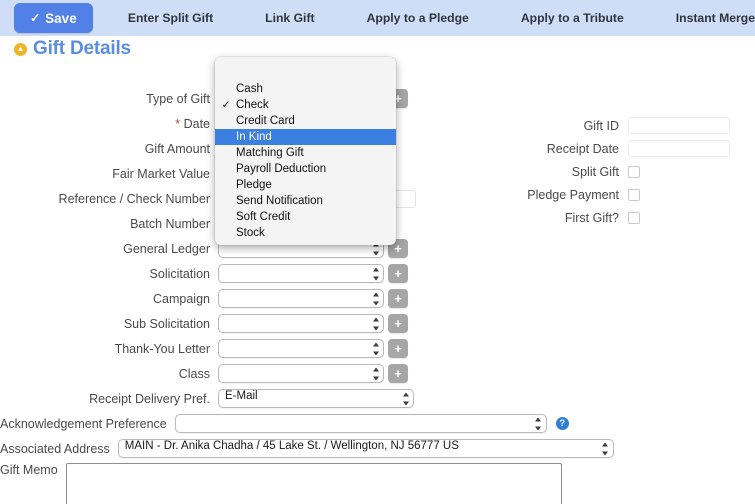 The width and height of the screenshot is (755, 504). I want to click on label-general-ledger: General Ledger, so click(166, 248).